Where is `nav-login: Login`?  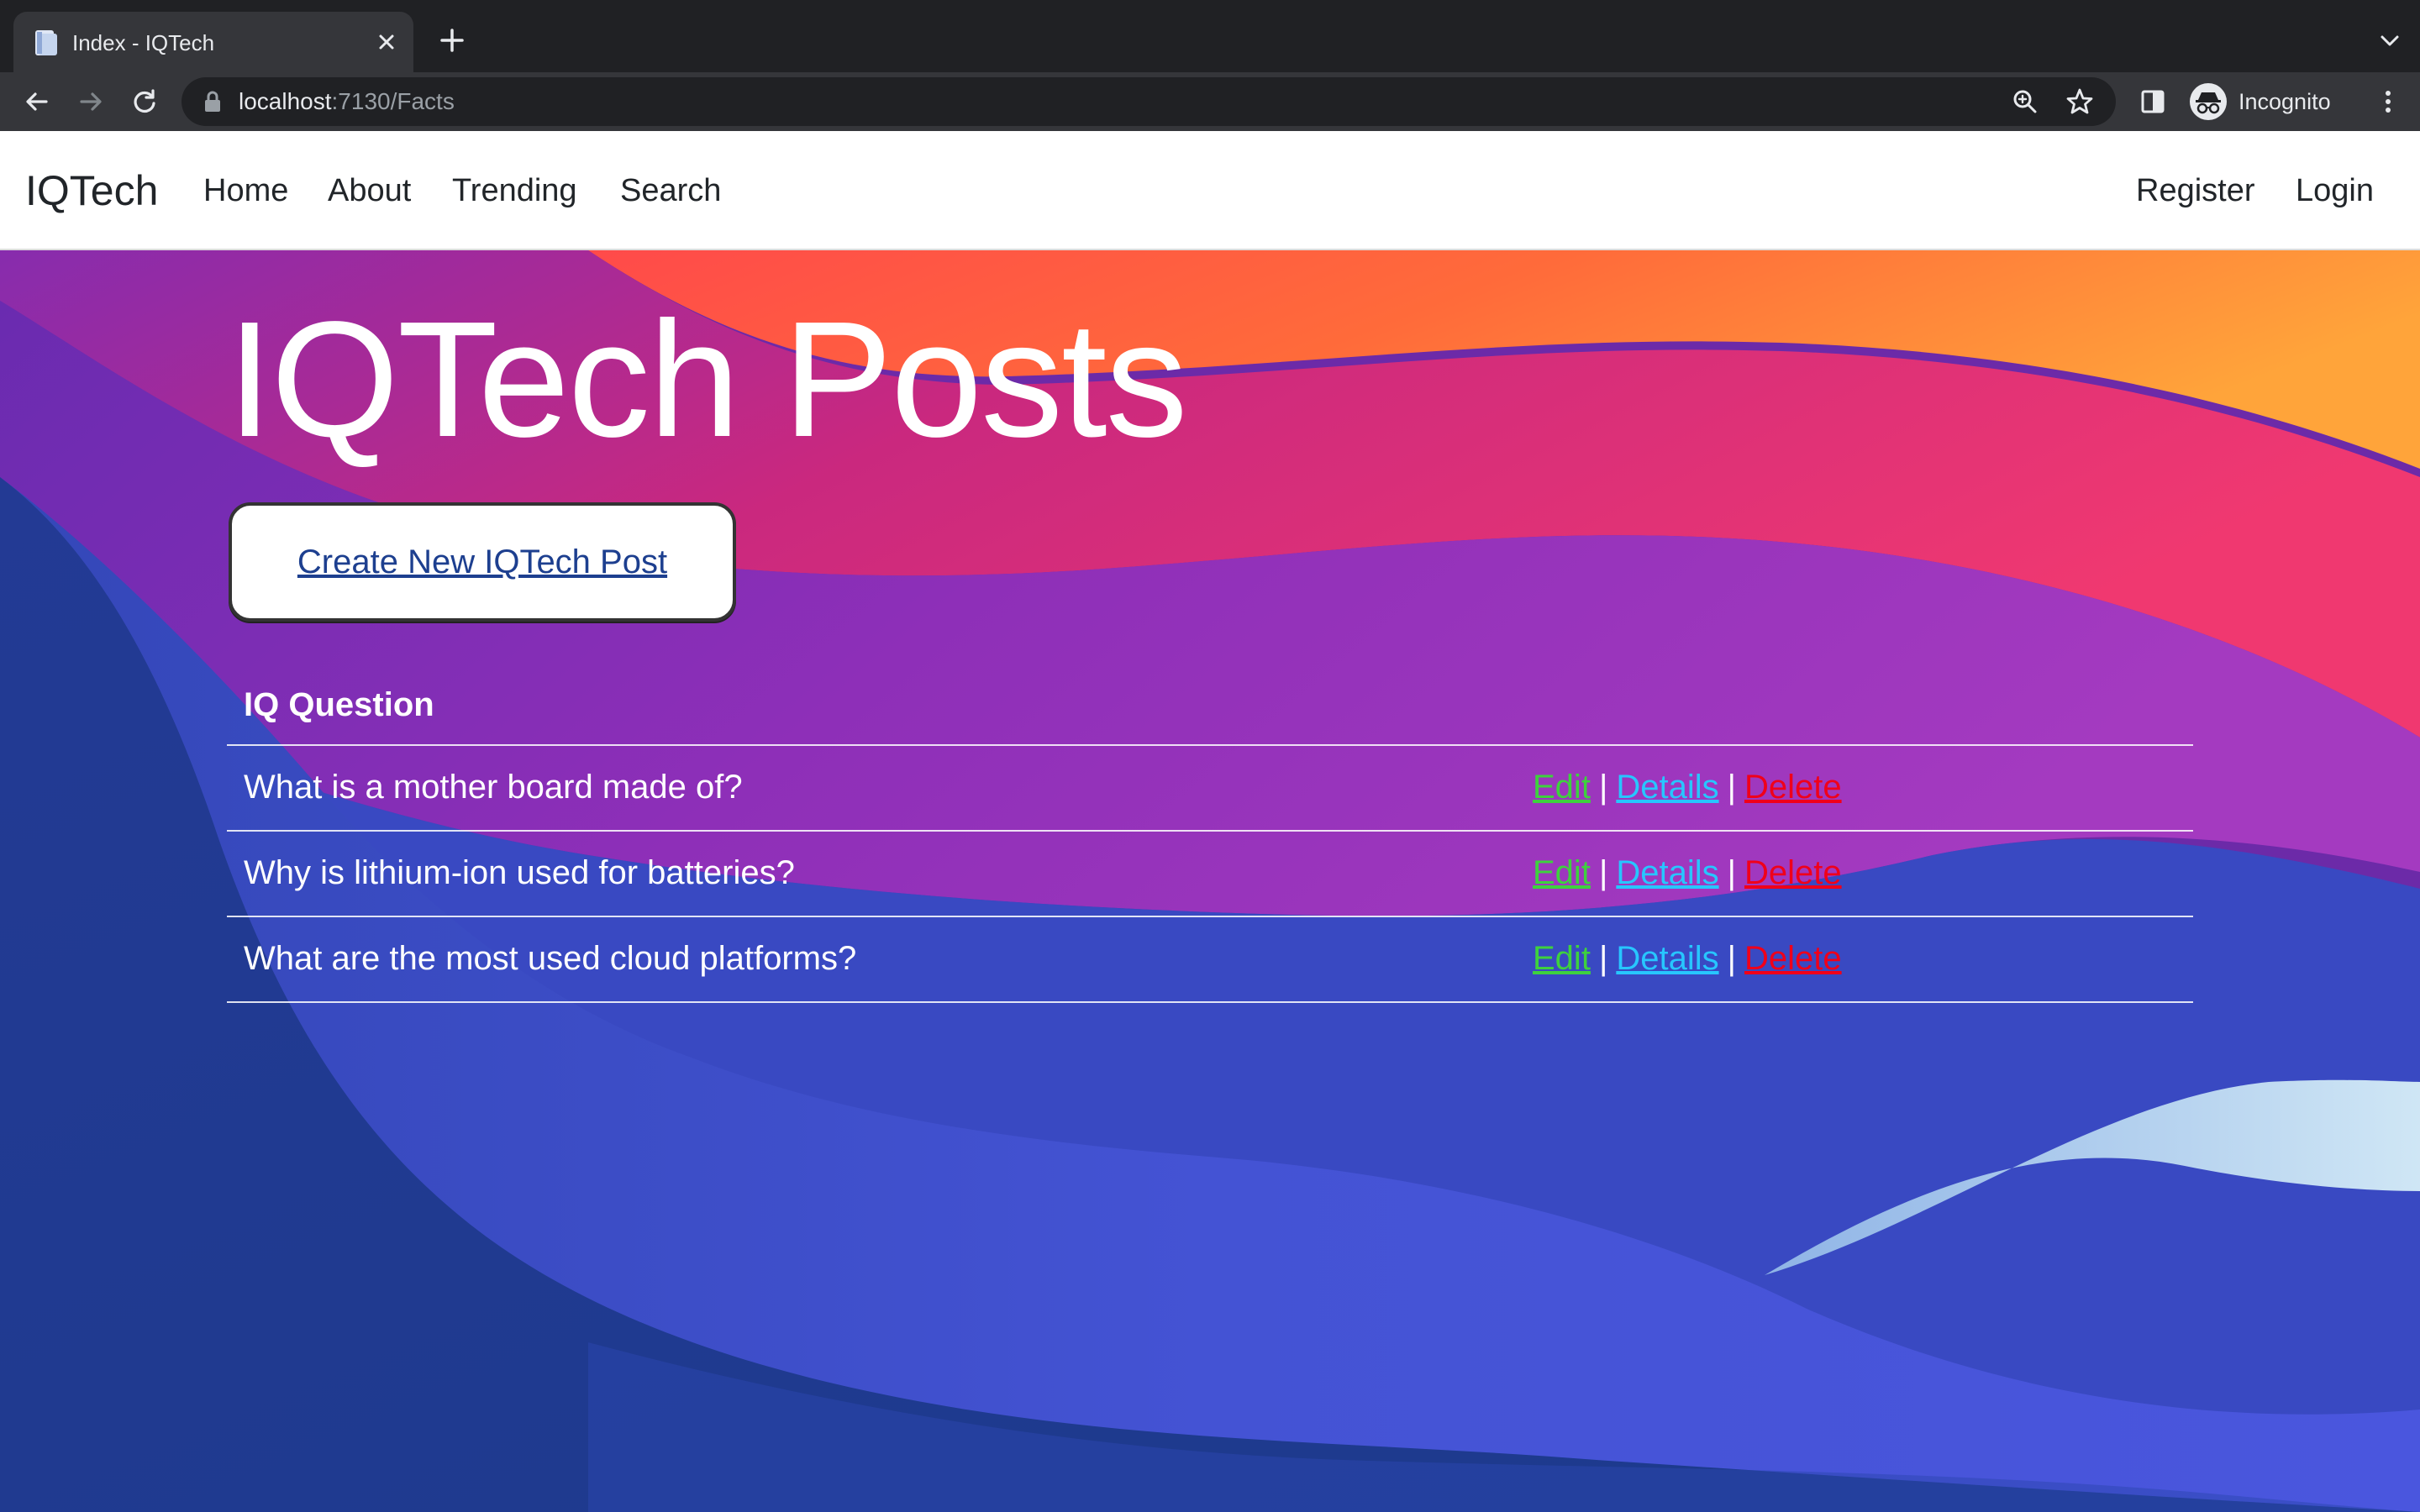
nav-login: Login is located at coordinates (2335, 190).